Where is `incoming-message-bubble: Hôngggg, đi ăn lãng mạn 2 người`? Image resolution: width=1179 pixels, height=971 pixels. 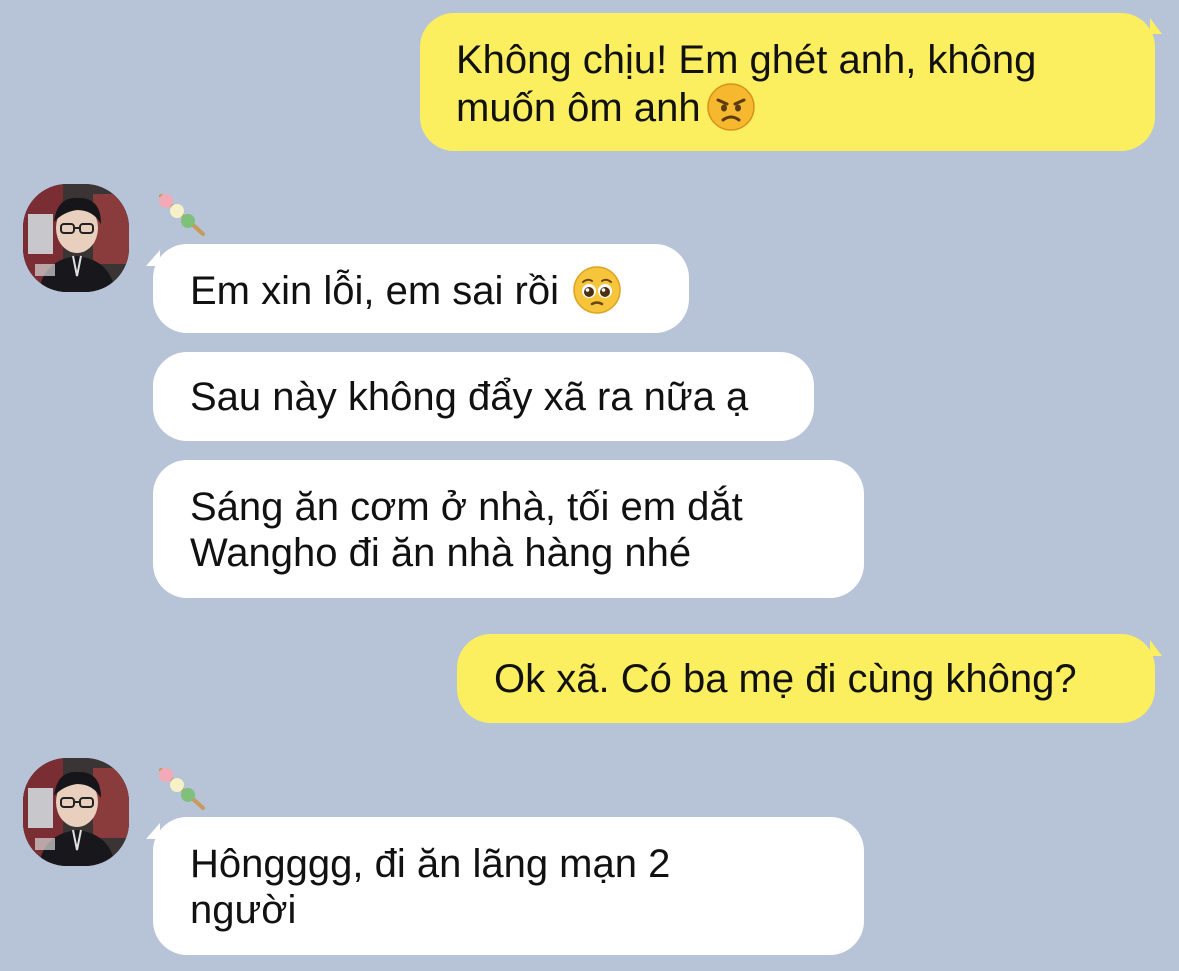
incoming-message-bubble: Hôngggg, đi ăn lãng mạn 2 người is located at coordinates (508, 886).